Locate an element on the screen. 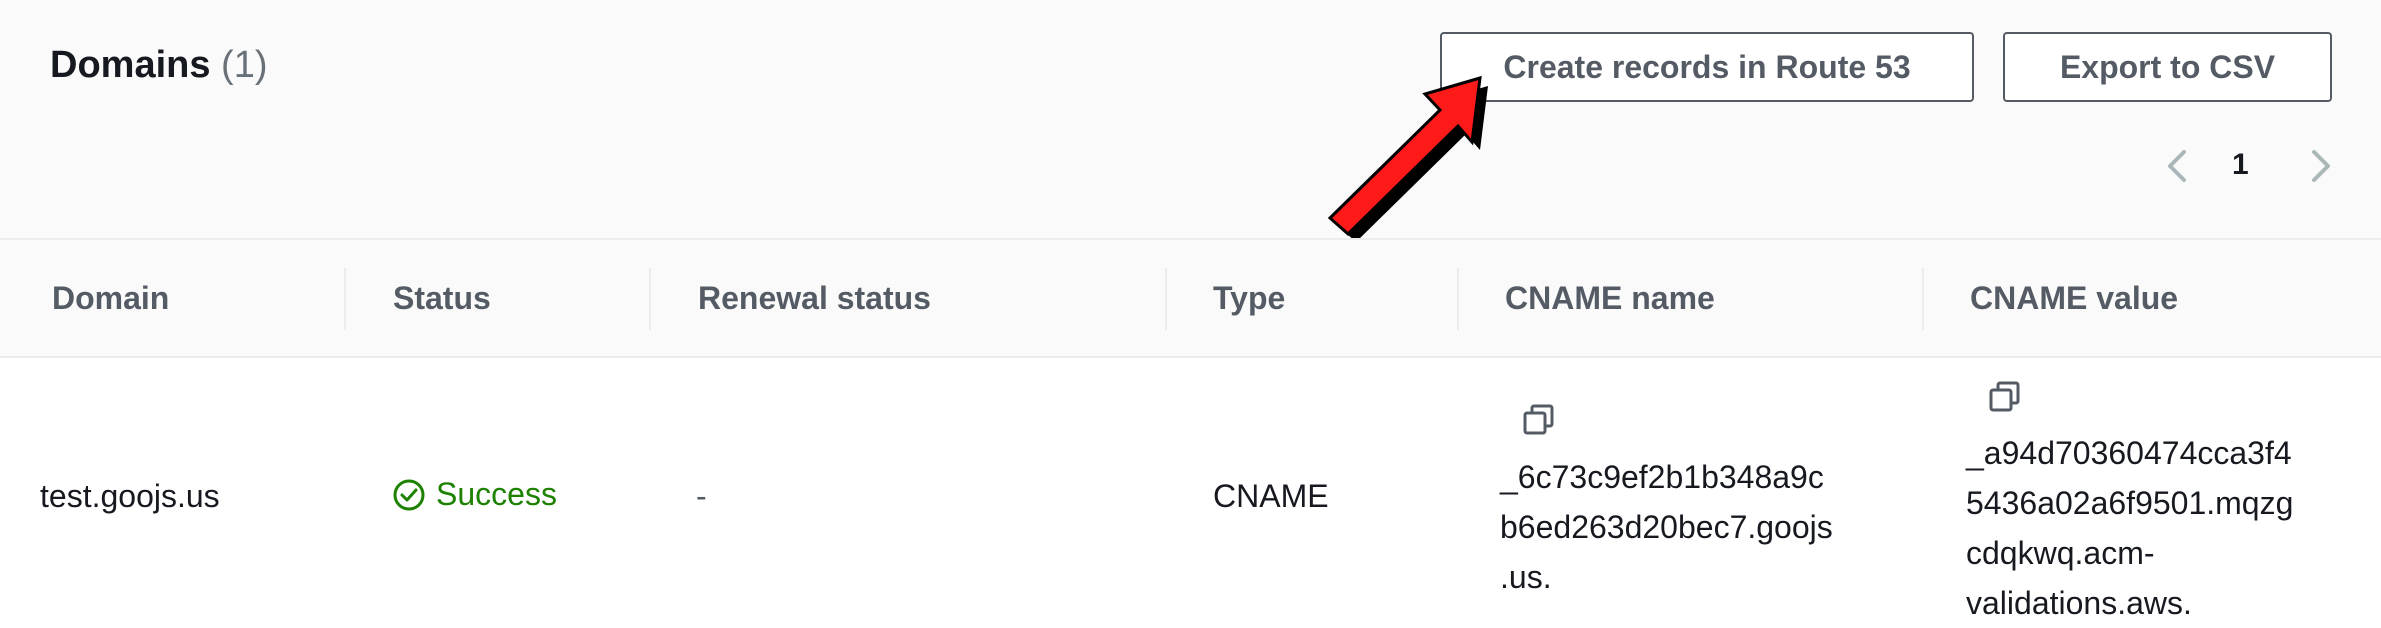  page-title: Domains (1) is located at coordinates (159, 65).